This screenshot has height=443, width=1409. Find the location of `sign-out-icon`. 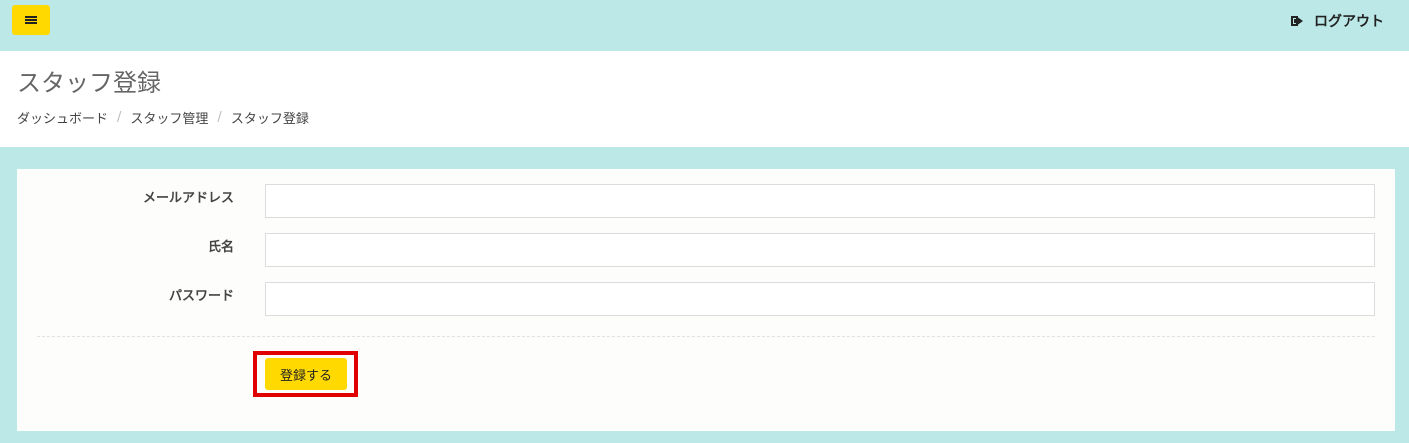

sign-out-icon is located at coordinates (1298, 21).